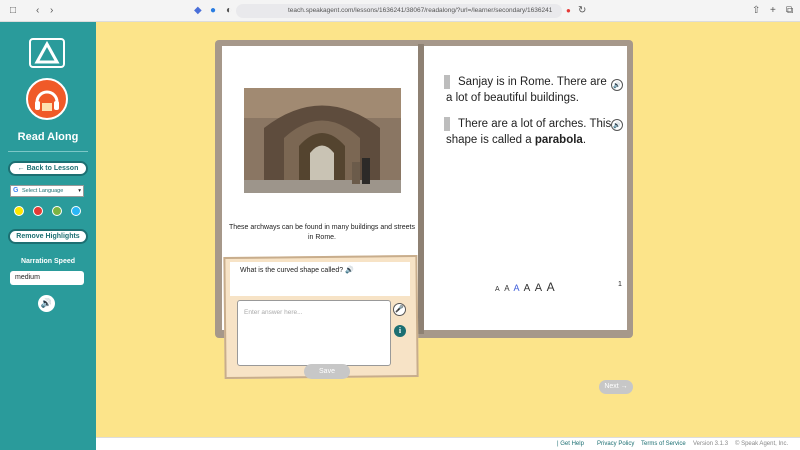 The image size is (800, 450). What do you see at coordinates (51, 11) in the screenshot?
I see `forward-arrow-icon: ›` at bounding box center [51, 11].